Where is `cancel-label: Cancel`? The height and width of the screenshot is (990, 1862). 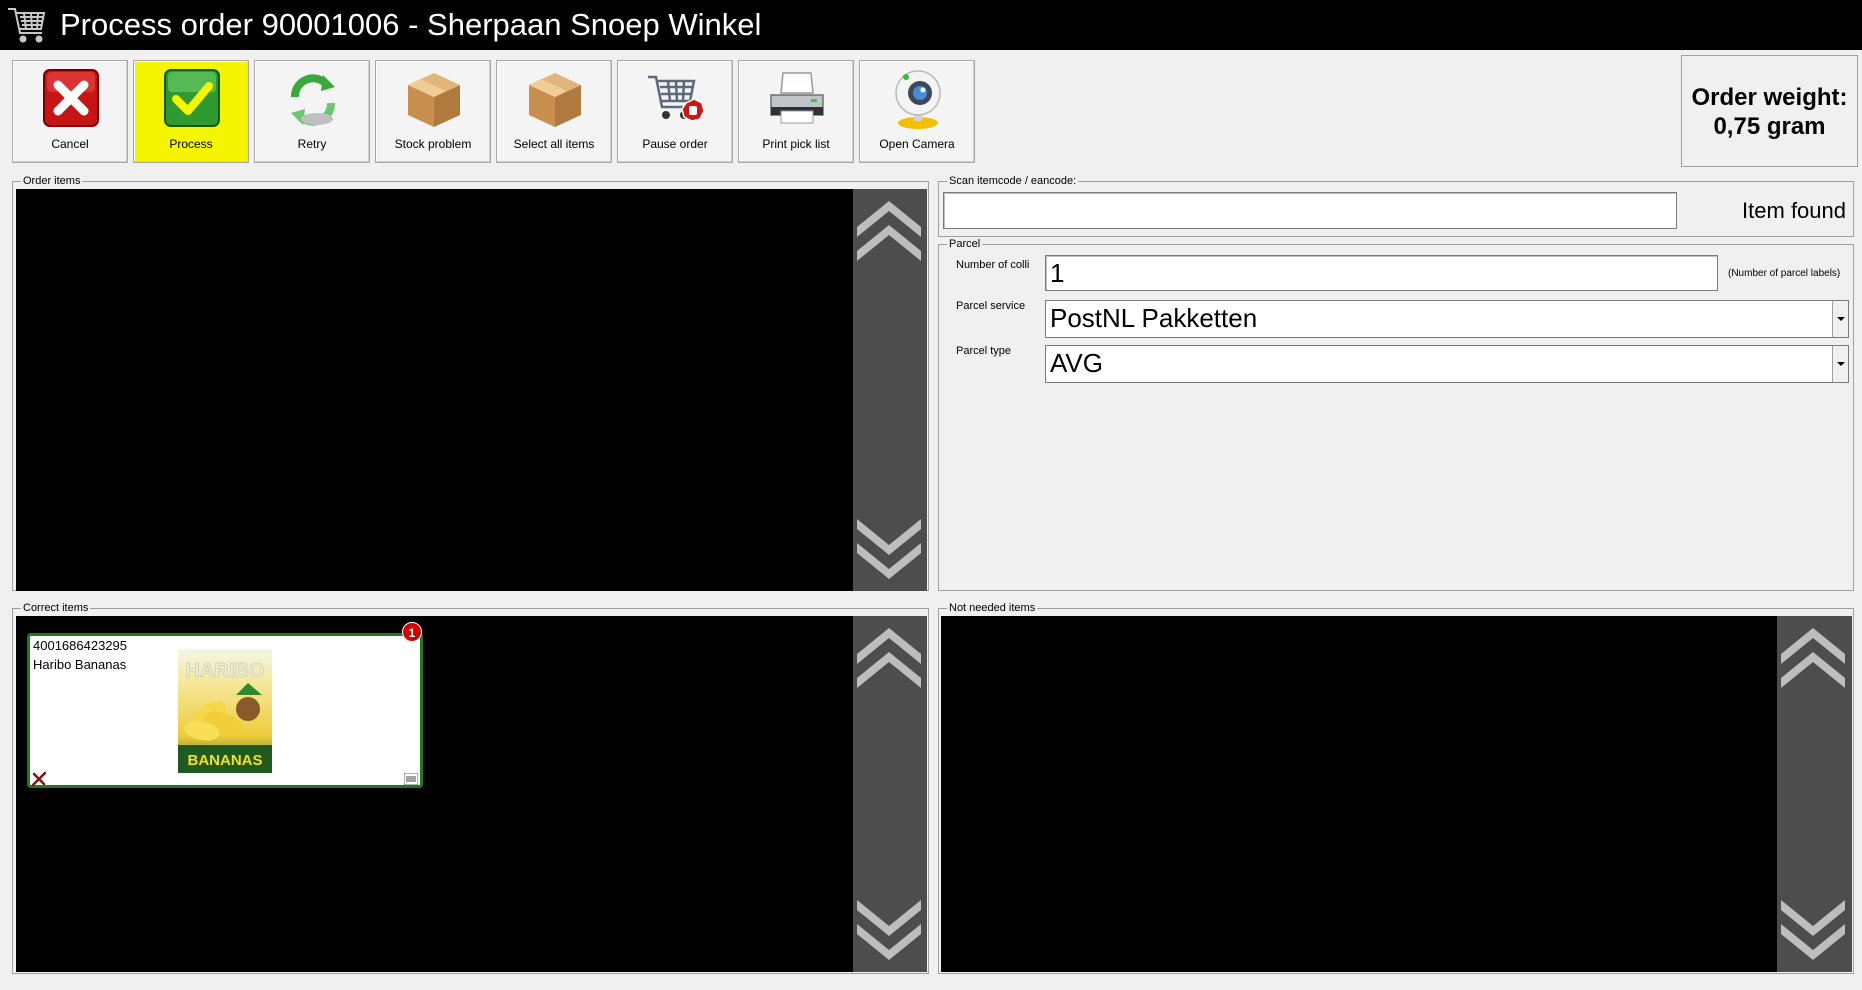
cancel-label: Cancel is located at coordinates (70, 144).